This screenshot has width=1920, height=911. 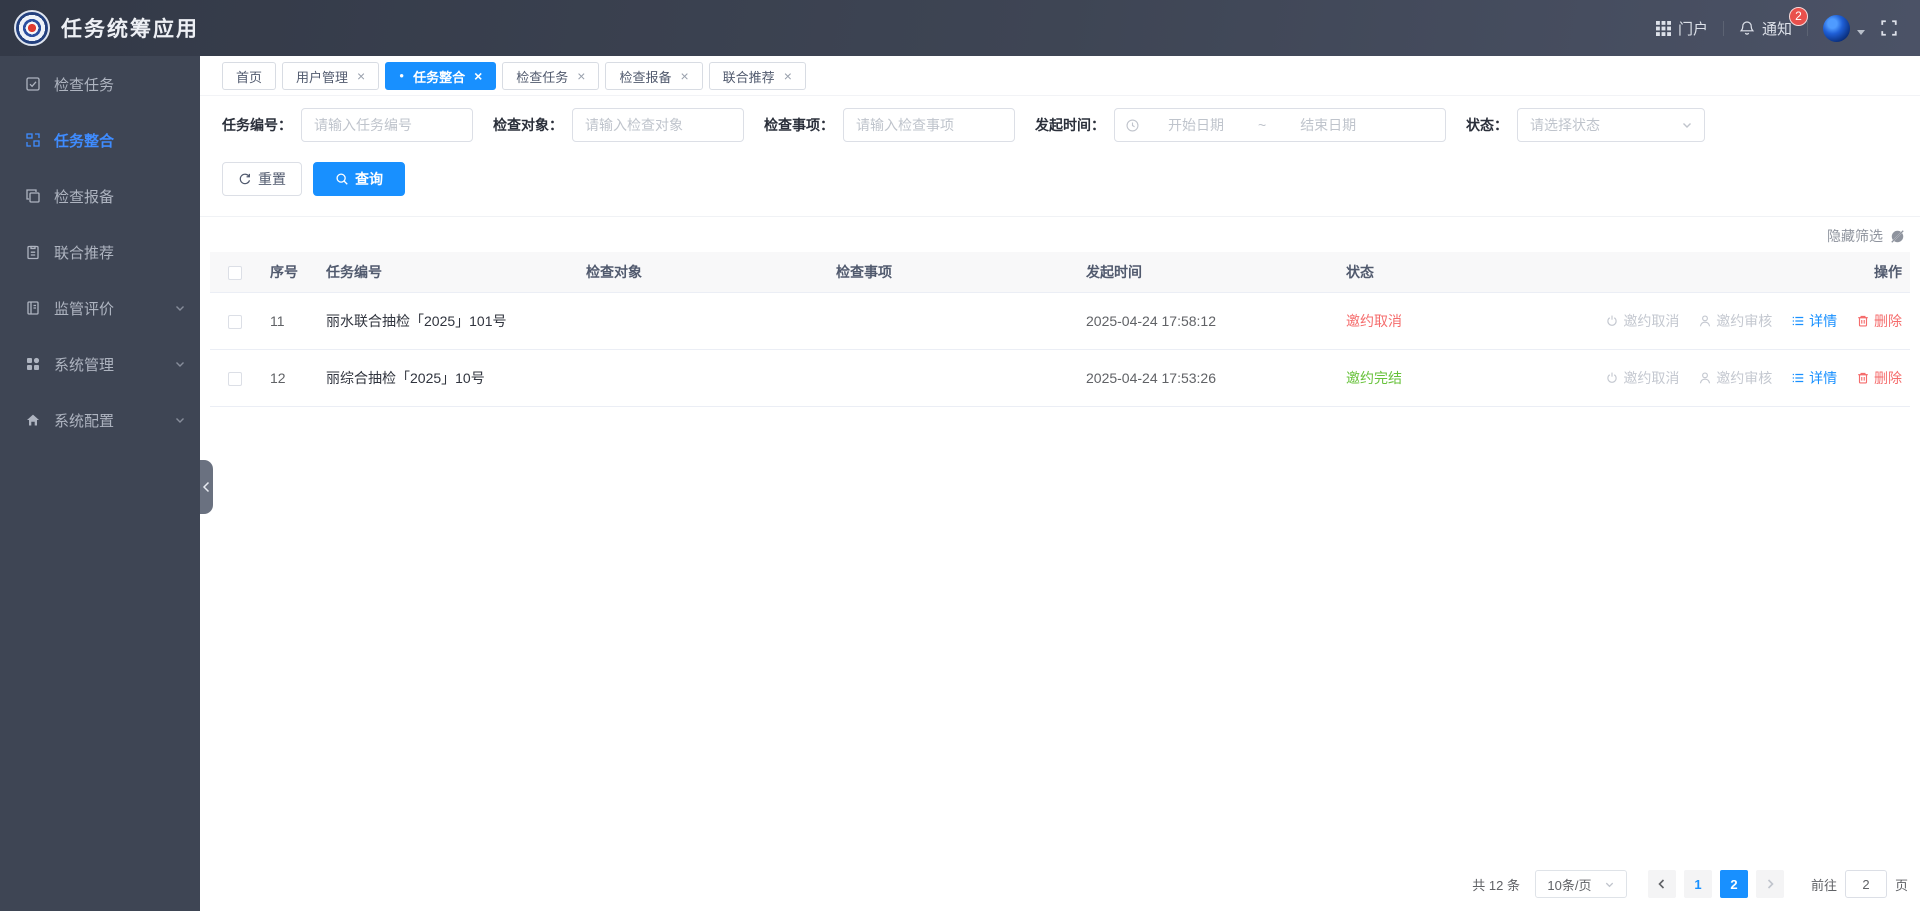 I want to click on sidebar-item-system-manage: 系统管理, so click(x=100, y=364).